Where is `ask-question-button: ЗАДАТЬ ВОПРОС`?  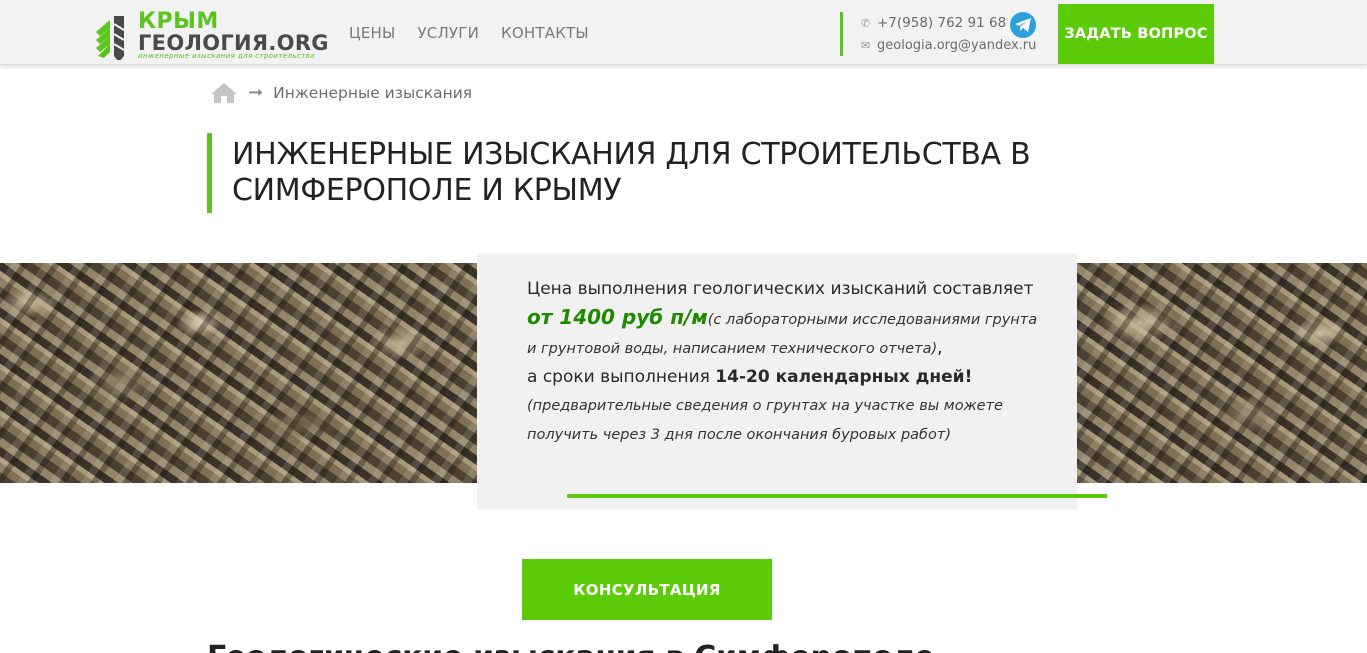 ask-question-button: ЗАДАТЬ ВОПРОС is located at coordinates (1136, 34).